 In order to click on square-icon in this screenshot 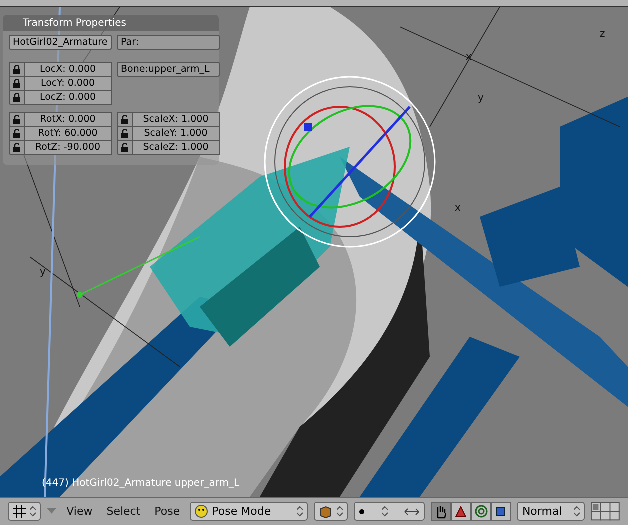, I will do `click(501, 511)`.